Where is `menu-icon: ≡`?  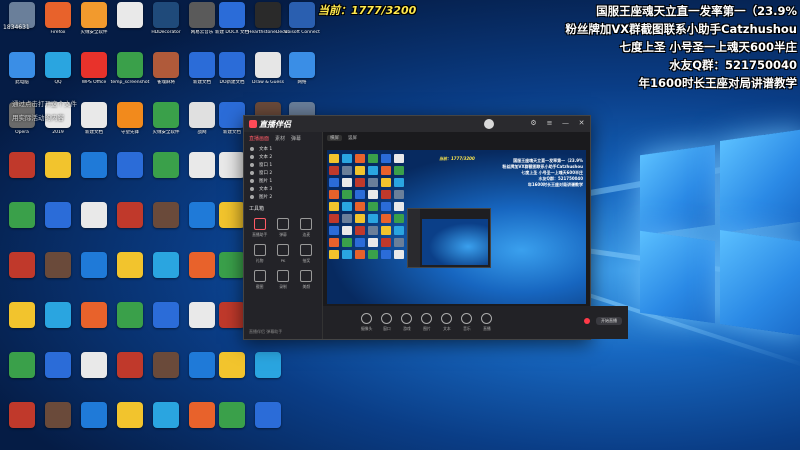 menu-icon: ≡ is located at coordinates (549, 123).